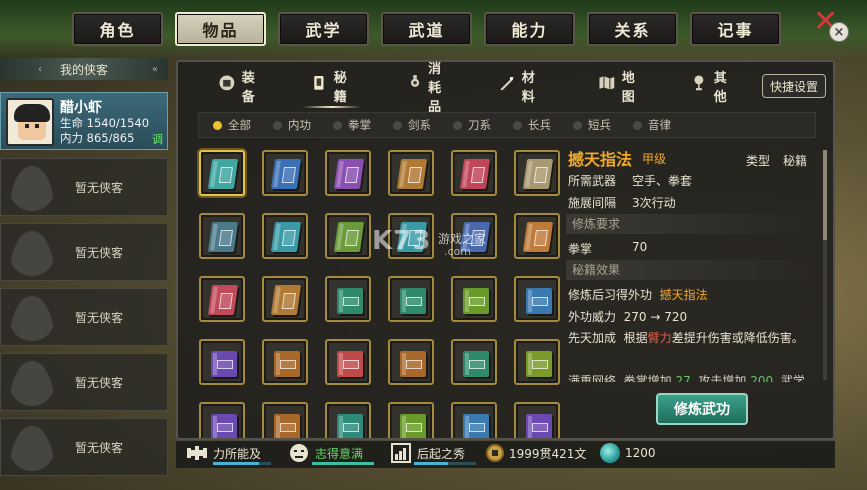  Describe the element at coordinates (735, 29) in the screenshot. I see `tab-6: 记事` at that location.